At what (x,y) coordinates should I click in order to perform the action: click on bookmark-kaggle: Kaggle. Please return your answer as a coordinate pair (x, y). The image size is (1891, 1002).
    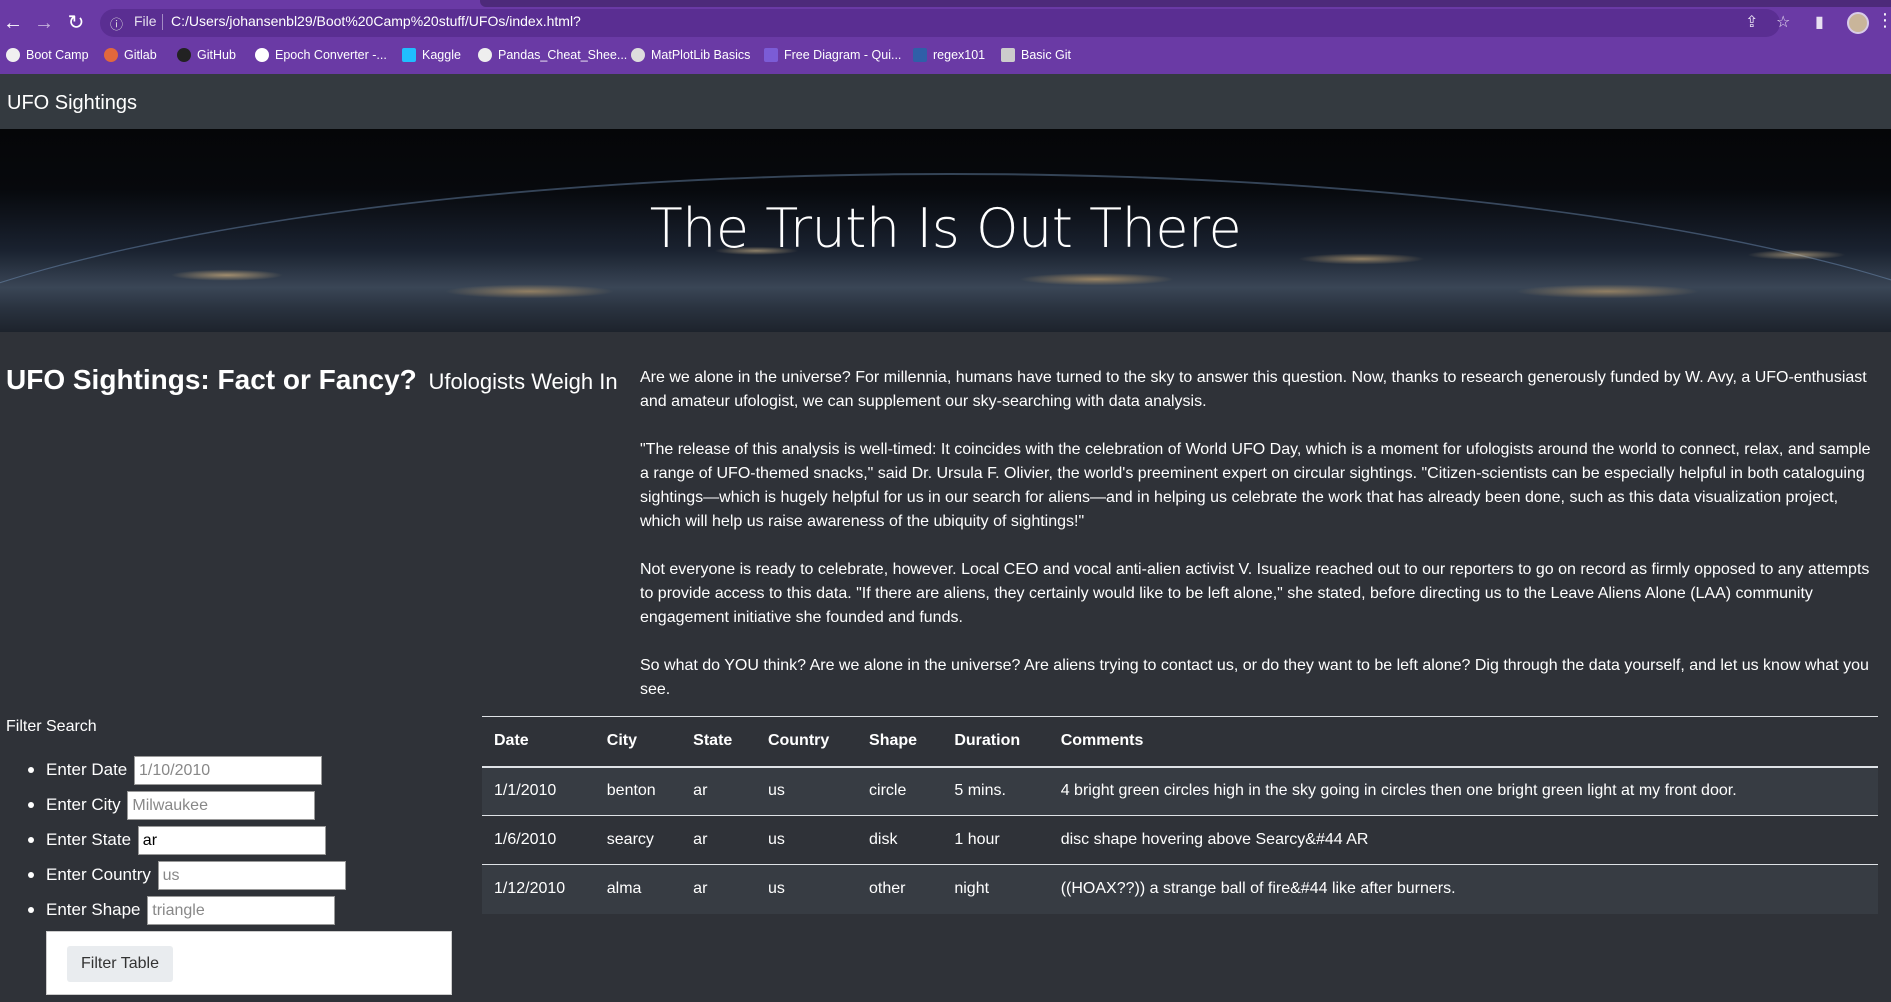
    Looking at the image, I should click on (431, 55).